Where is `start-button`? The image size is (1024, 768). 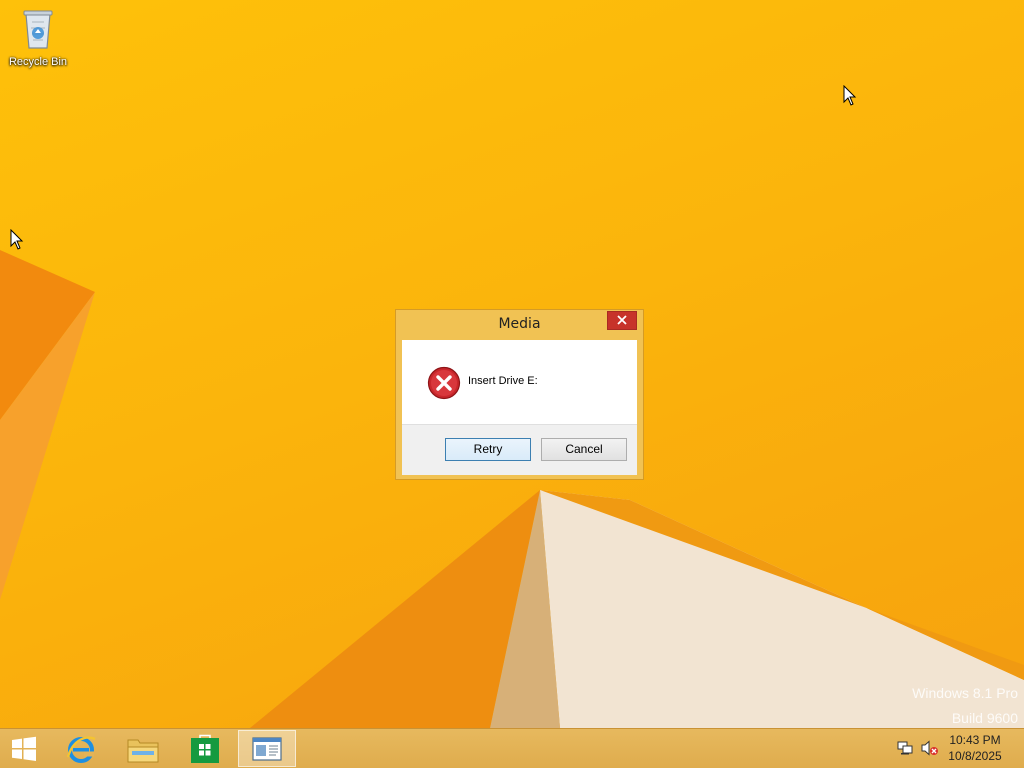
start-button is located at coordinates (24, 748).